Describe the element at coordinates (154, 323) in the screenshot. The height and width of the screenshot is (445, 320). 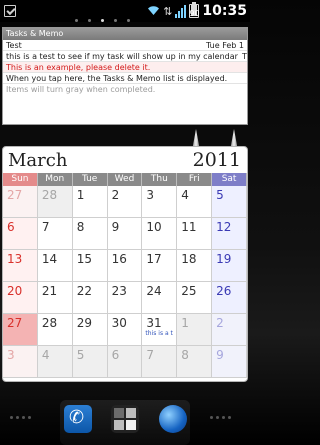
I see `calendar-day-number: 31` at that location.